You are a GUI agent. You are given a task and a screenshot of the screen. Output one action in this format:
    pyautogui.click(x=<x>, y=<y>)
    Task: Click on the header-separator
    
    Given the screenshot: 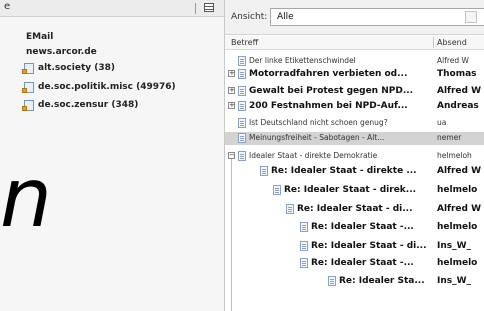 What is the action you would take?
    pyautogui.click(x=195, y=8)
    